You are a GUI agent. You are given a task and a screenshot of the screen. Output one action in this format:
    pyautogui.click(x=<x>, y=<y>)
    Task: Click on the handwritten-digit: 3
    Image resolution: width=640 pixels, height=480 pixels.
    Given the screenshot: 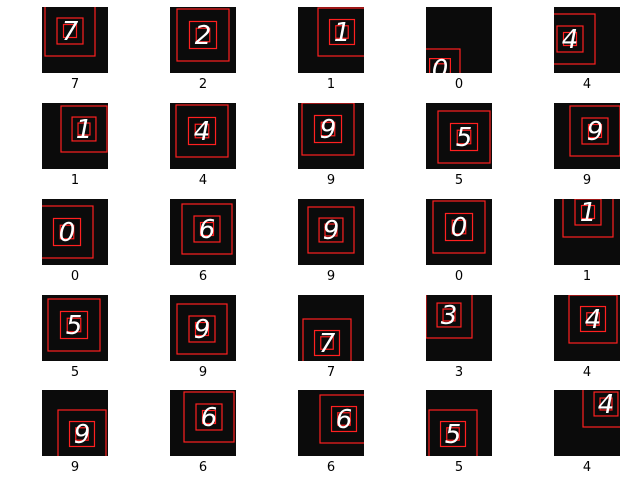 What is the action you would take?
    pyautogui.click(x=449, y=316)
    